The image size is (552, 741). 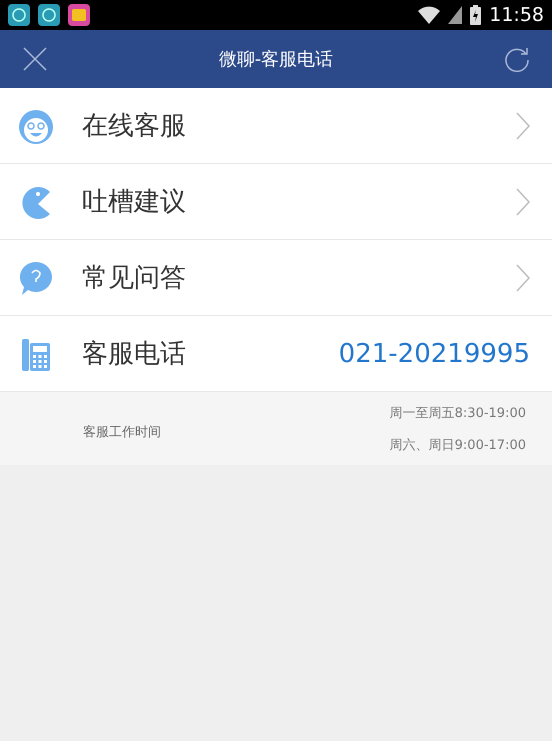 I want to click on menu-item: 吐槽建议, so click(x=276, y=202).